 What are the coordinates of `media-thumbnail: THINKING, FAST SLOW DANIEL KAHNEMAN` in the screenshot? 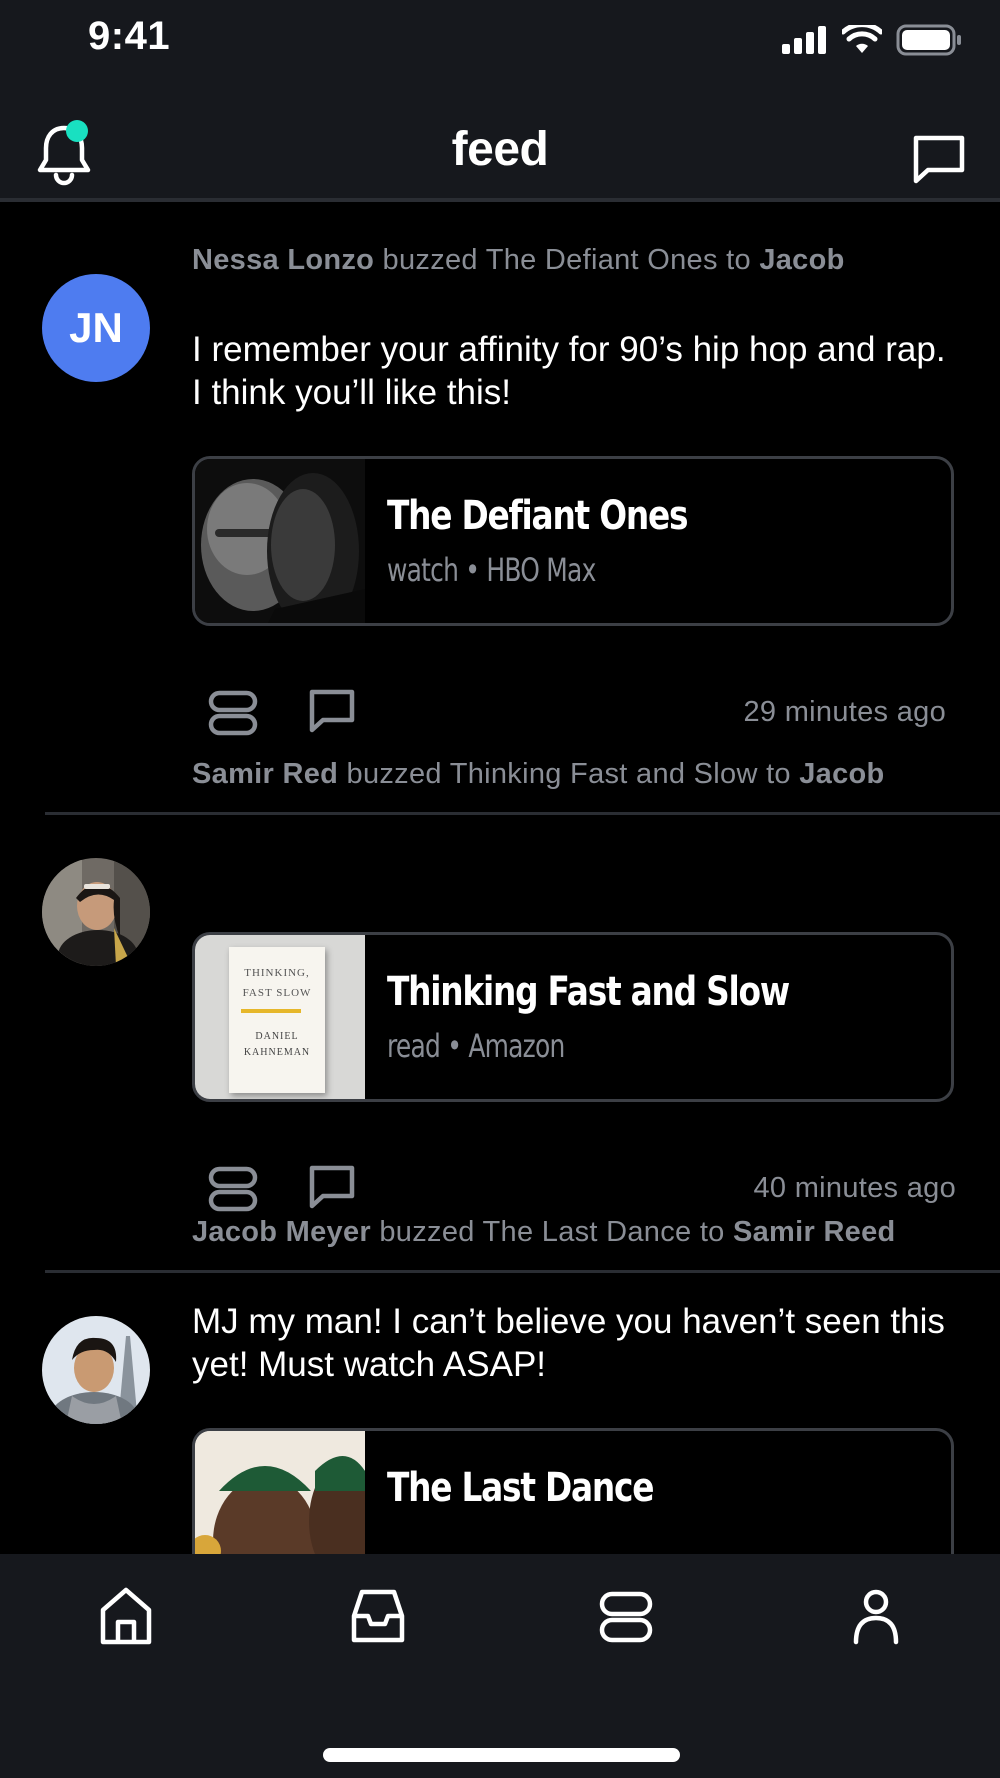 It's located at (280, 1017).